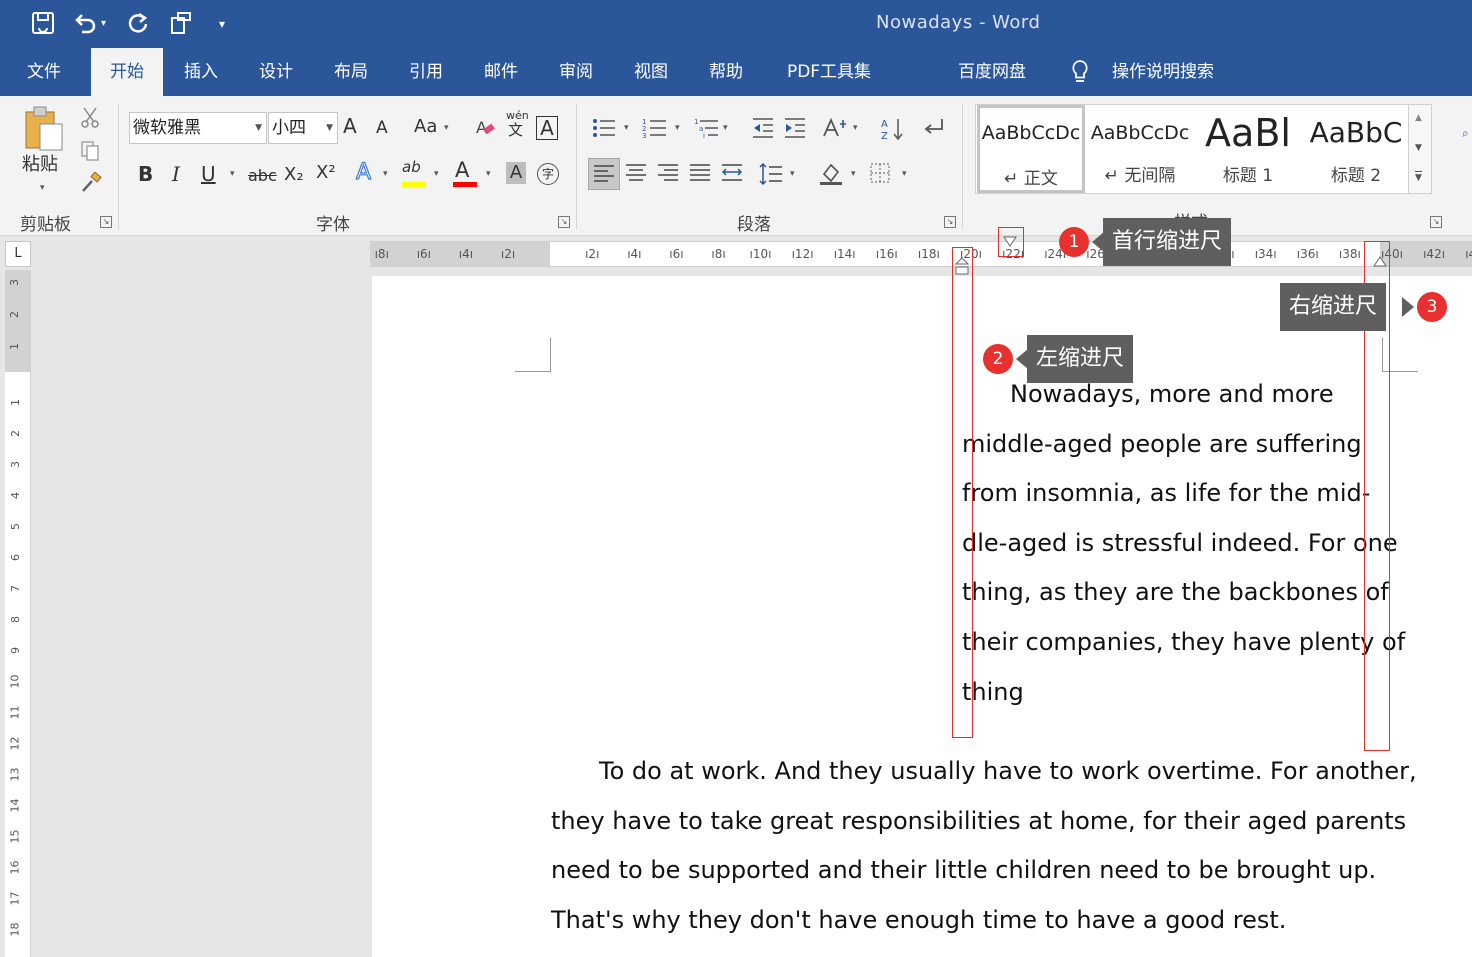 This screenshot has width=1472, height=957. I want to click on text-line: from insomnia, as life for the mid-, so click(1166, 493).